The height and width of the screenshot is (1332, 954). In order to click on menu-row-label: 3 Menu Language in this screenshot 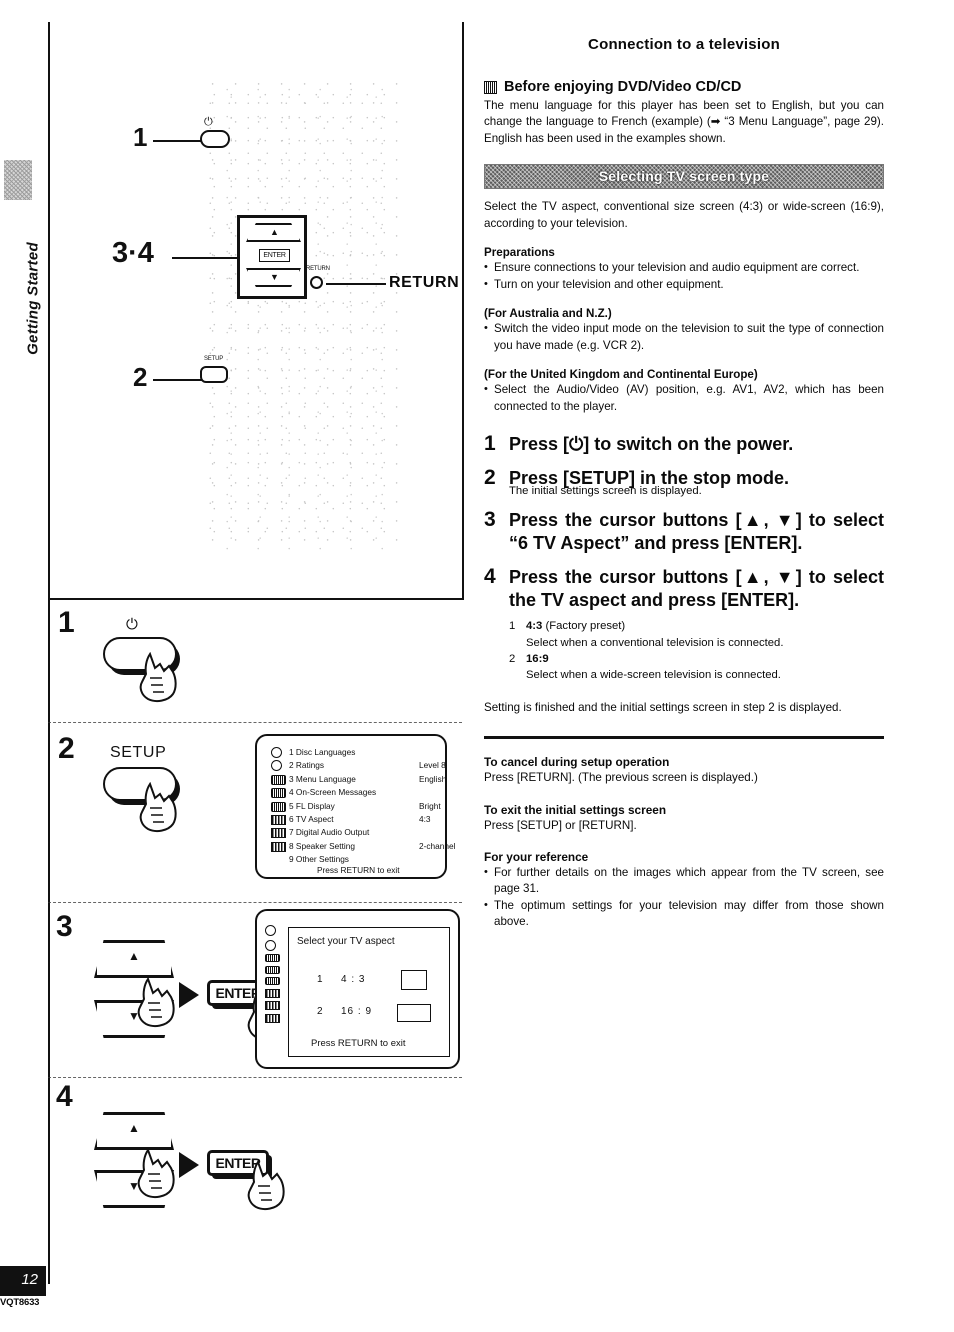, I will do `click(322, 778)`.